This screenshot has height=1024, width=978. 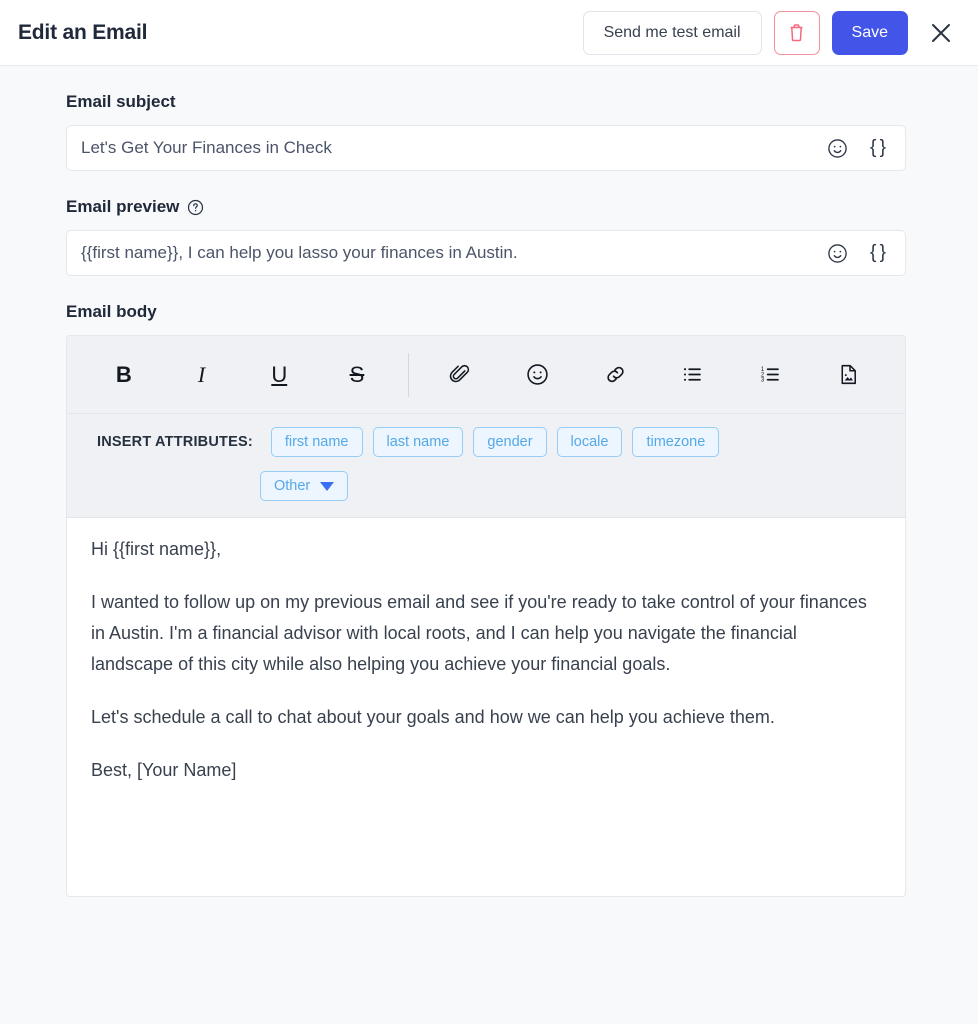 What do you see at coordinates (121, 101) in the screenshot?
I see `email-subject-label: Email subject` at bounding box center [121, 101].